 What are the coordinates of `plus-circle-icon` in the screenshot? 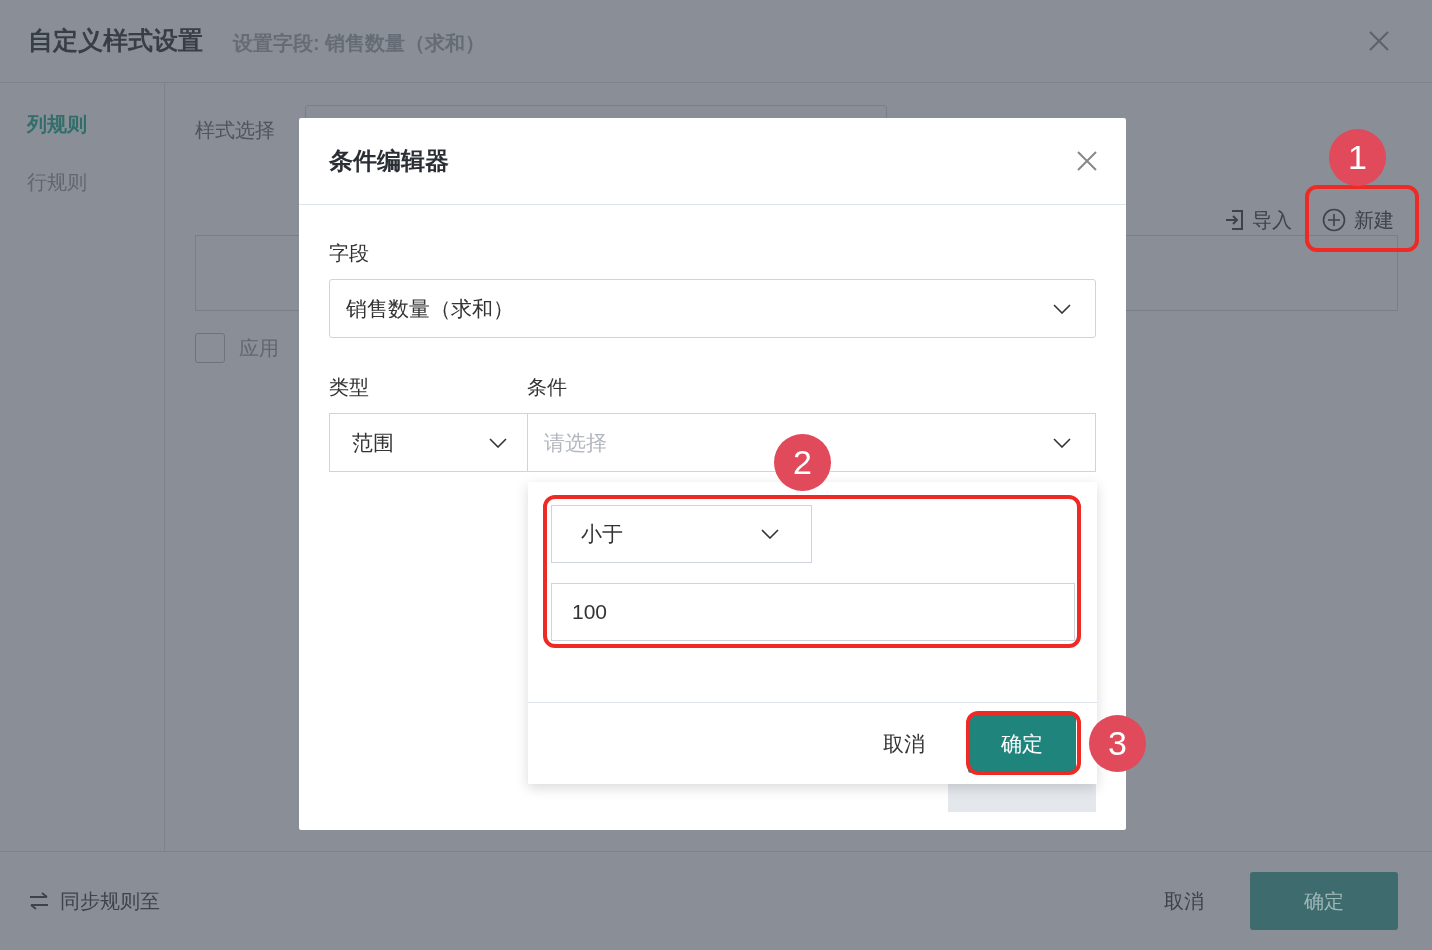 It's located at (1334, 220).